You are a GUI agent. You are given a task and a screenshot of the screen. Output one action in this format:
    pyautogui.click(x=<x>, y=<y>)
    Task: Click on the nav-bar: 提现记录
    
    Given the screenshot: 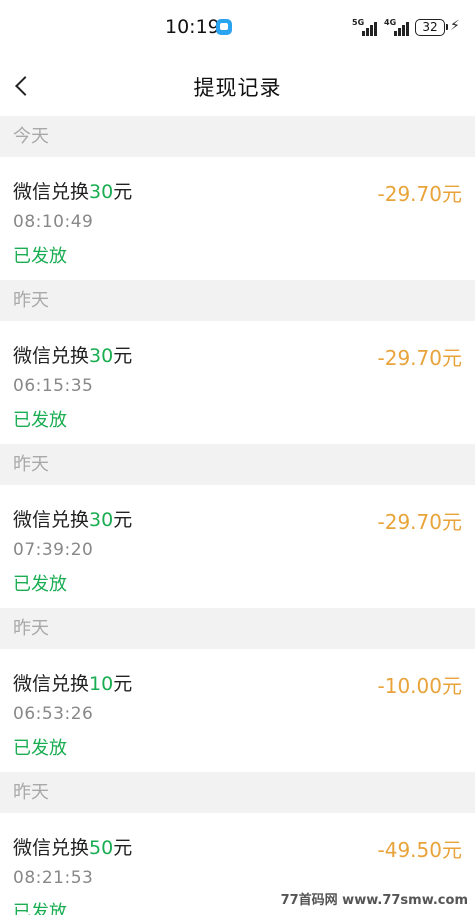 What is the action you would take?
    pyautogui.click(x=237, y=86)
    